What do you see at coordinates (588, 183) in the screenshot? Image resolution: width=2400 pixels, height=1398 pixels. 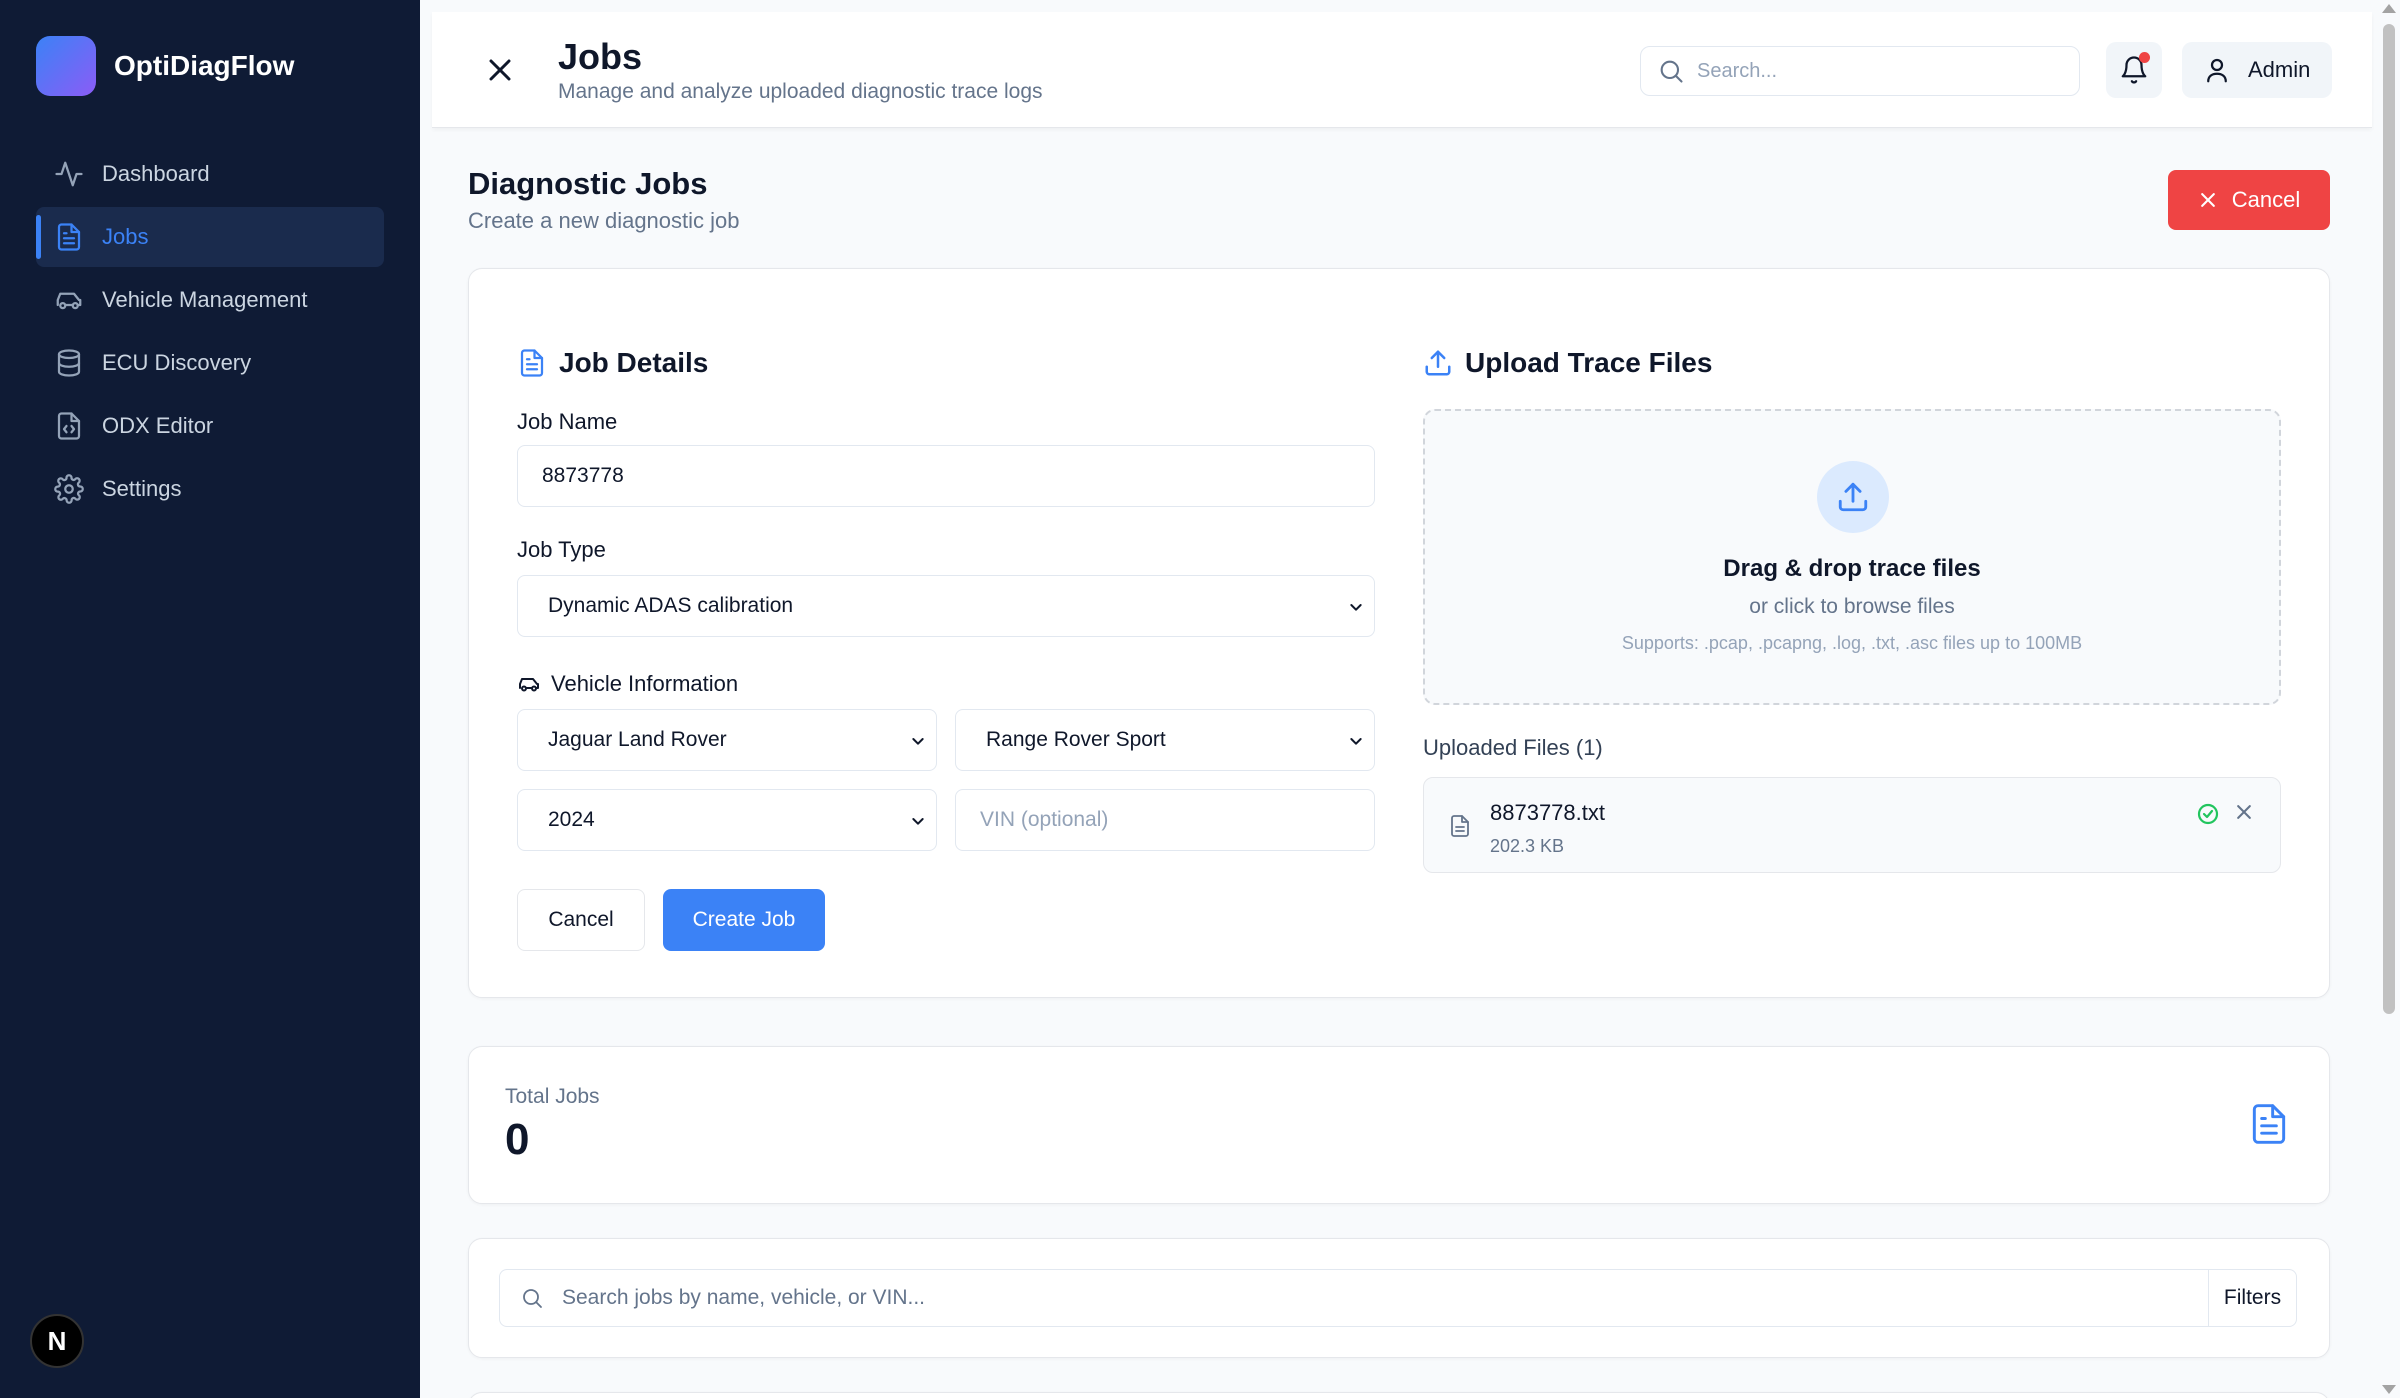 I see `section-title: Diagnostic Jobs` at bounding box center [588, 183].